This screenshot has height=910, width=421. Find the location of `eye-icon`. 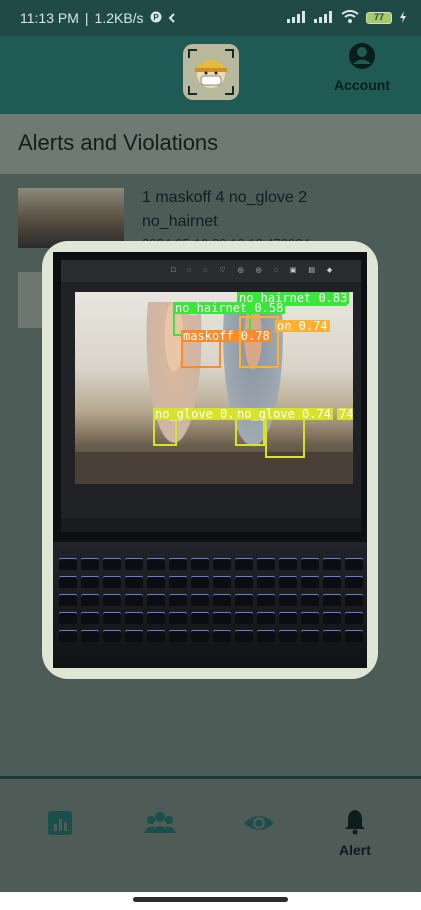

eye-icon is located at coordinates (259, 823).